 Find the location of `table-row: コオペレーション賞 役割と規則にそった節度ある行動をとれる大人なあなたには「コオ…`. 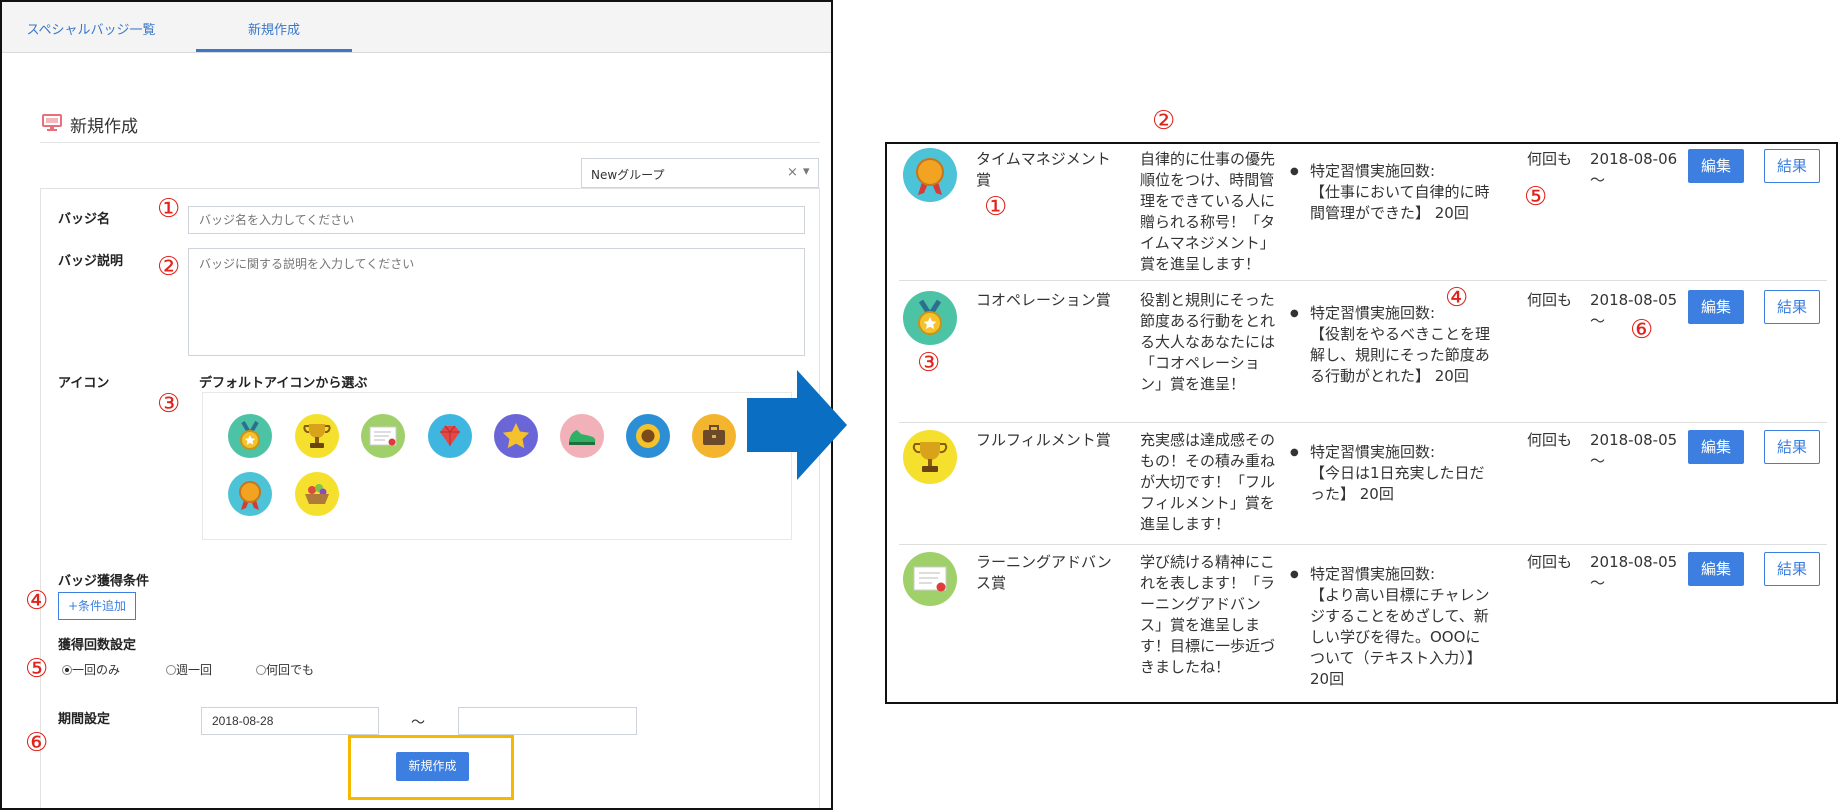

table-row: コオペレーション賞 役割と規則にそった節度ある行動をとれる大人なあなたには「コオ… is located at coordinates (1361, 351).